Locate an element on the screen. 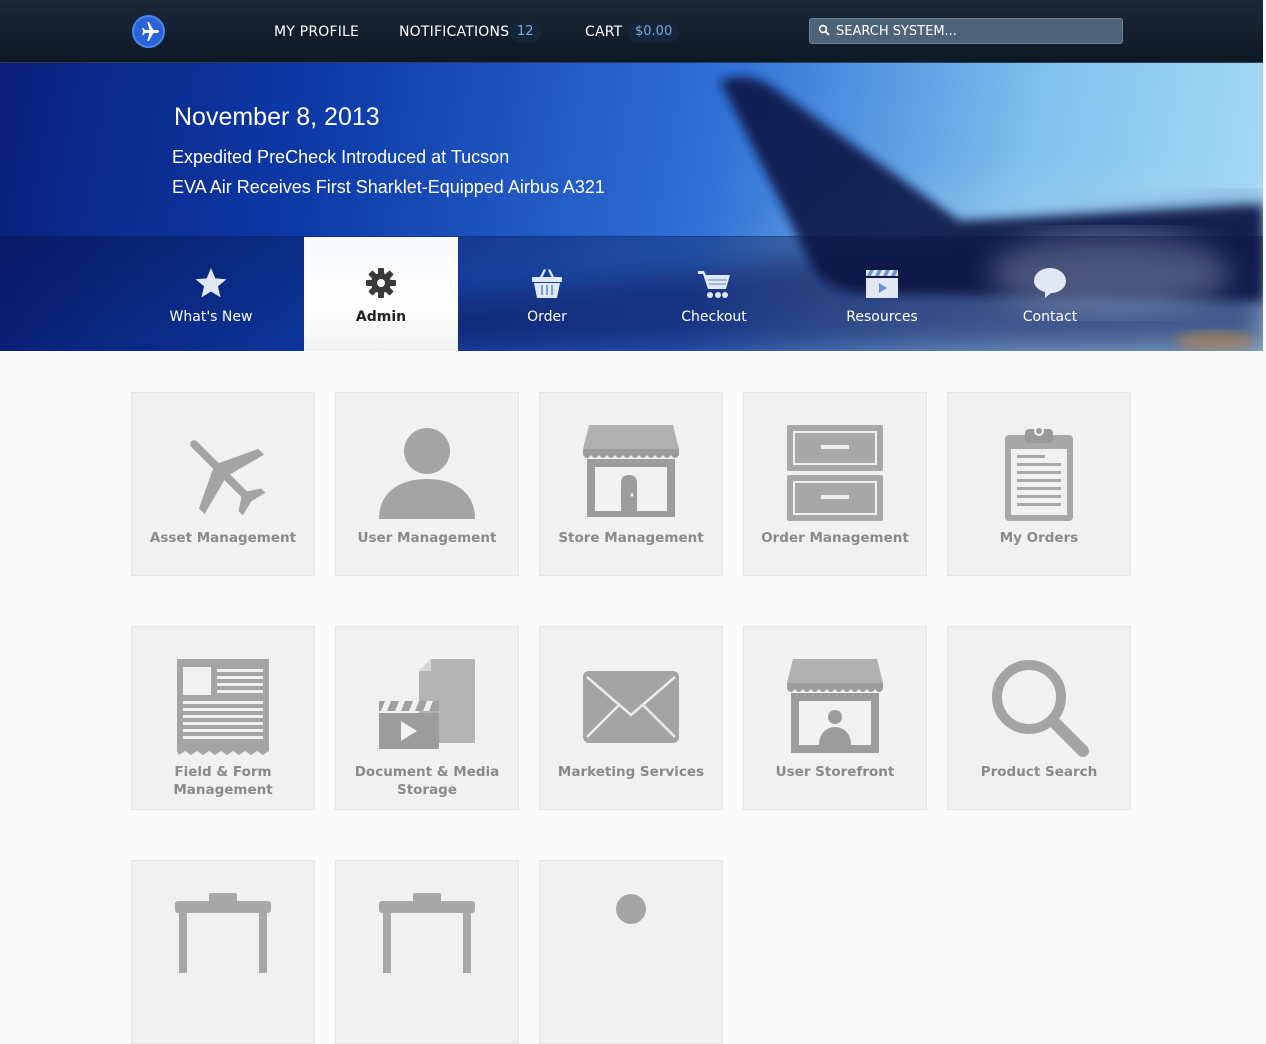  tab-whats-new: What's New is located at coordinates (211, 294).